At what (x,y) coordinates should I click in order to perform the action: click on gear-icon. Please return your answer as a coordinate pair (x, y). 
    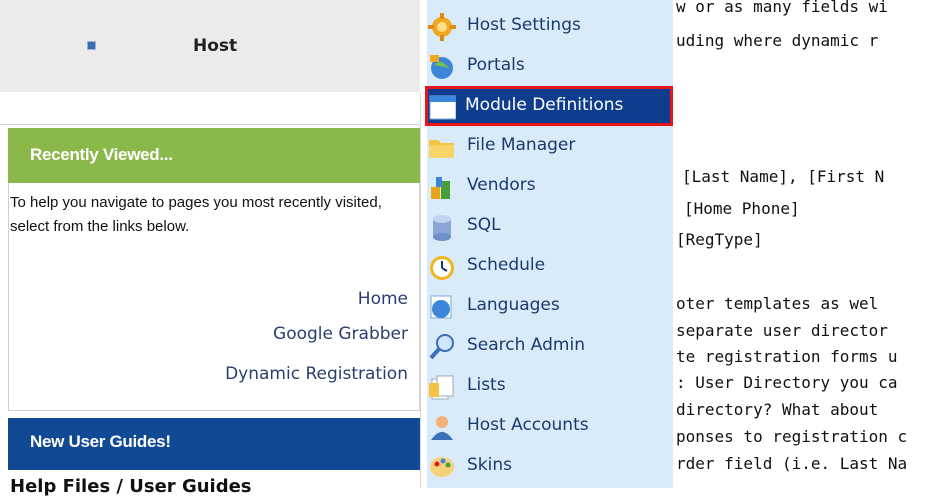
    Looking at the image, I should click on (442, 27).